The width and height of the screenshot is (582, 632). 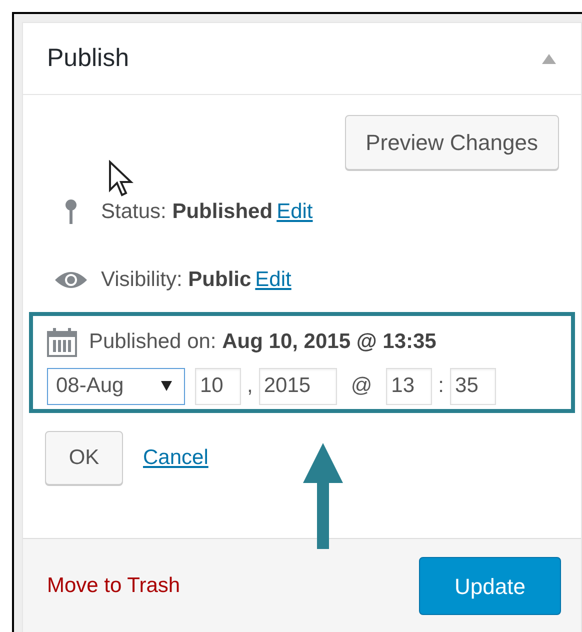 What do you see at coordinates (71, 280) in the screenshot?
I see `eye-icon` at bounding box center [71, 280].